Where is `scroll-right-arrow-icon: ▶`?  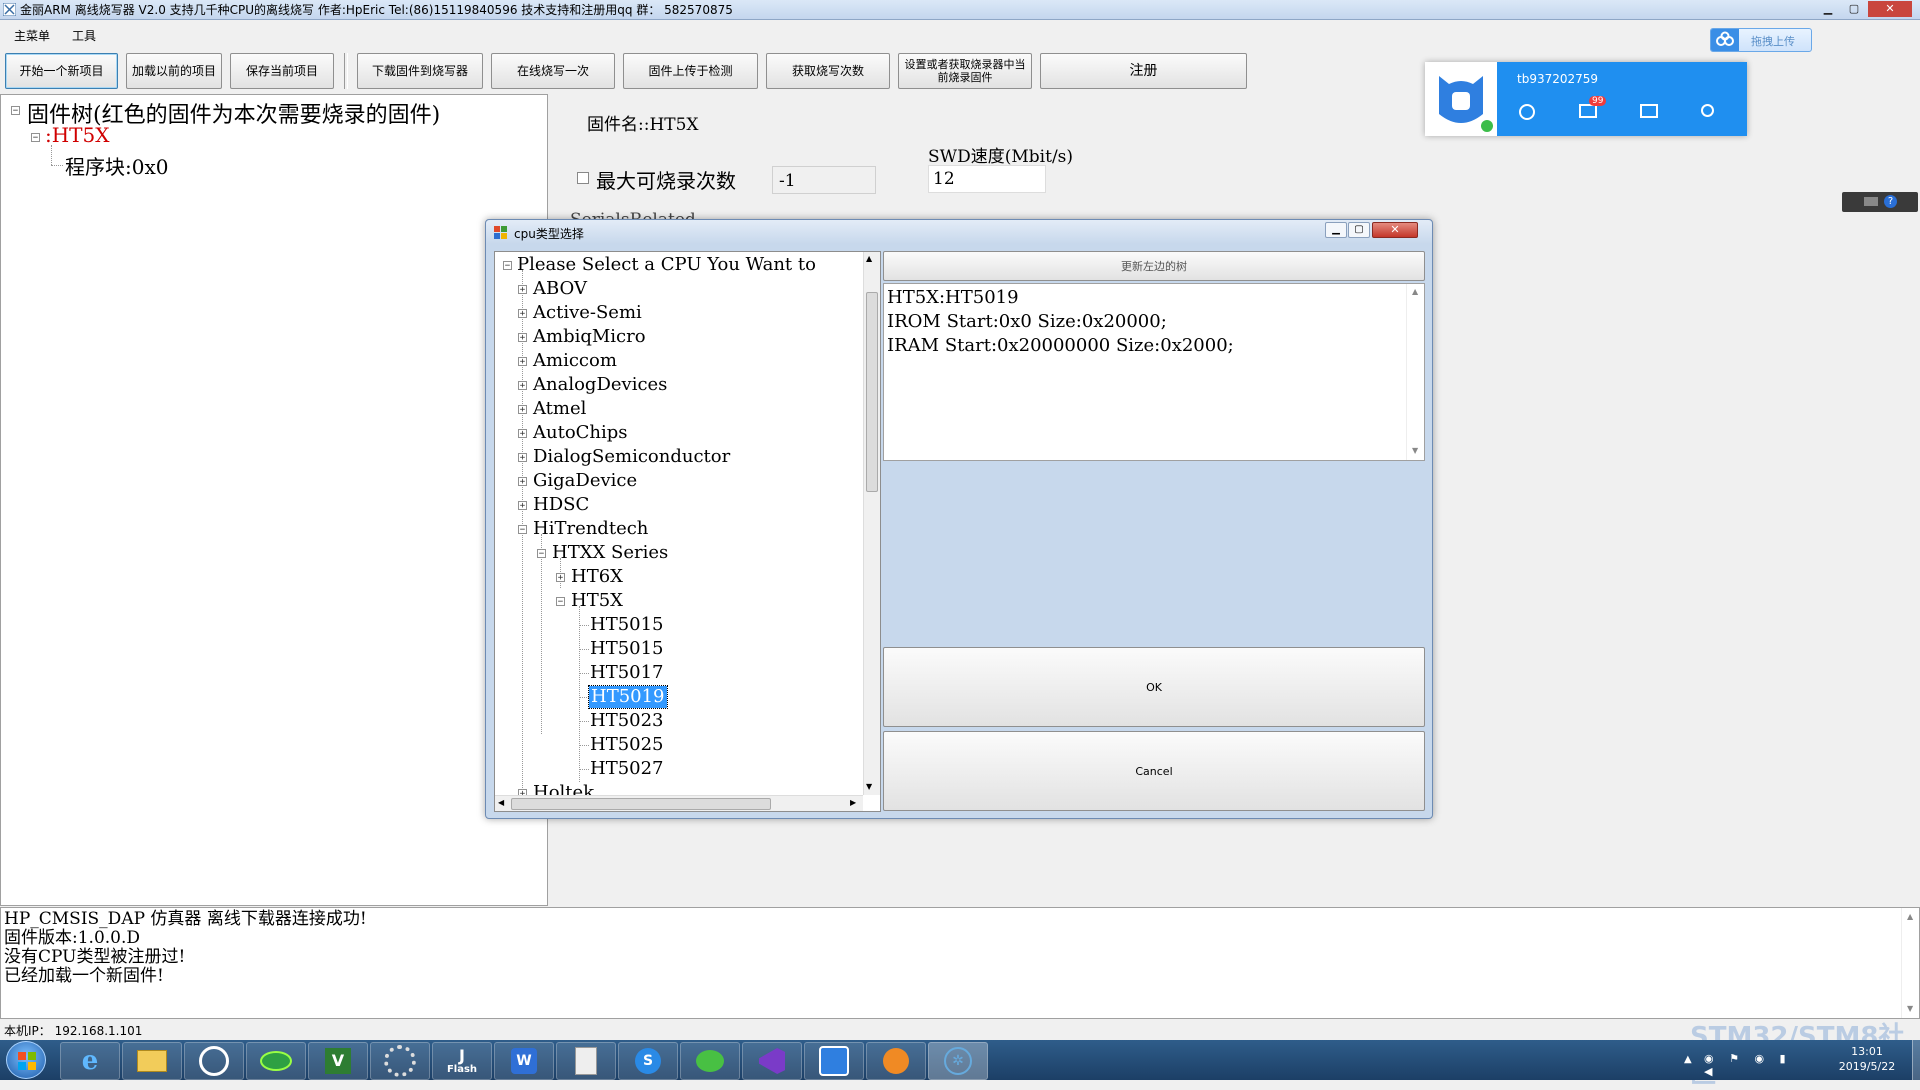 scroll-right-arrow-icon: ▶ is located at coordinates (853, 802).